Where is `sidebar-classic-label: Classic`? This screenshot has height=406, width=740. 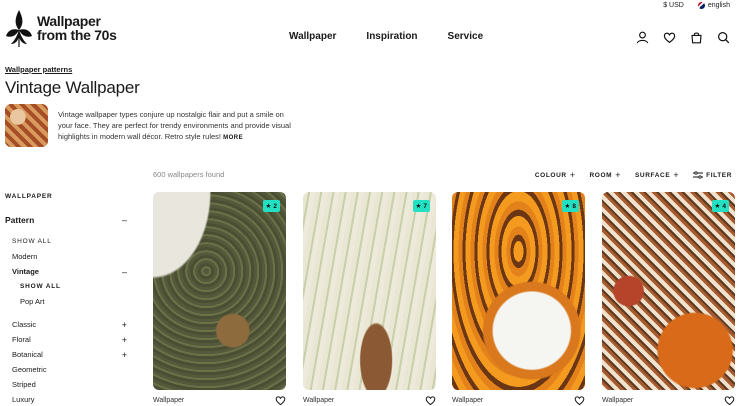 sidebar-classic-label: Classic is located at coordinates (24, 324).